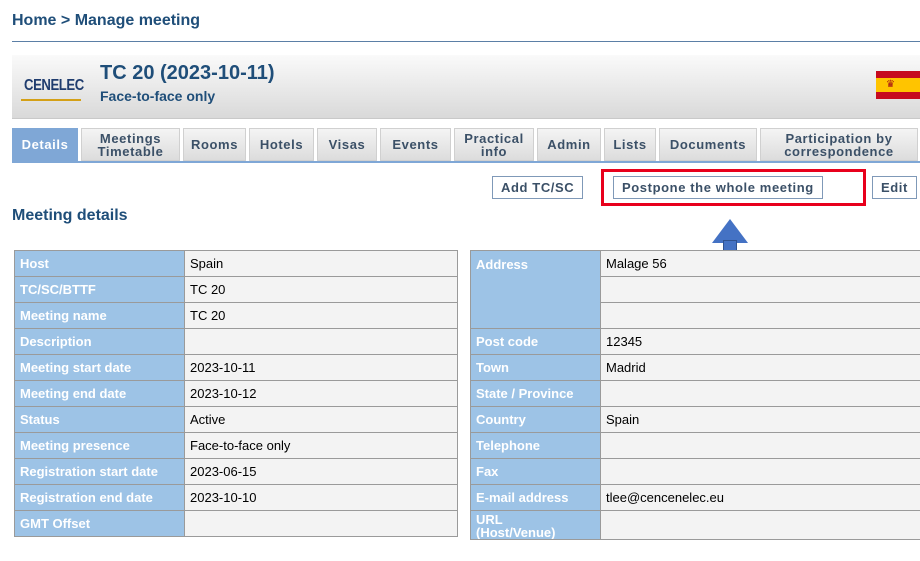  Describe the element at coordinates (54, 85) in the screenshot. I see `logo-text: CENELEC` at that location.